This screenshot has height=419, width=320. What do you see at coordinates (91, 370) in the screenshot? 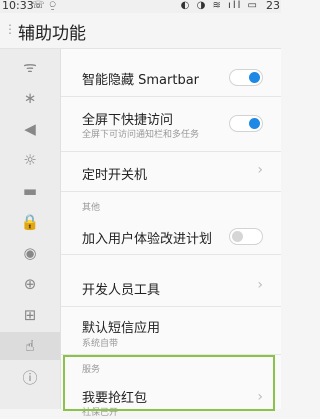
I see `section-title: 服务` at bounding box center [91, 370].